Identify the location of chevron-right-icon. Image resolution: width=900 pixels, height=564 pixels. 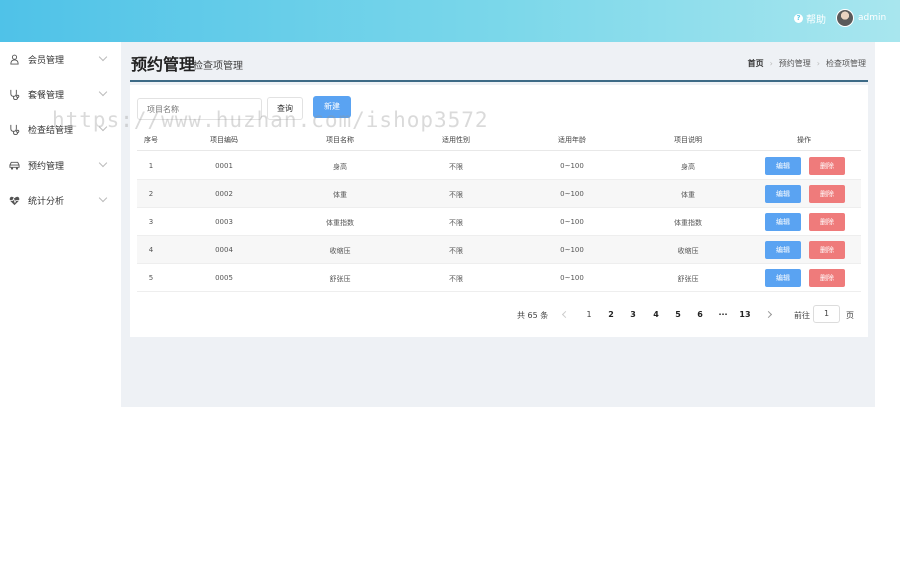
(768, 314).